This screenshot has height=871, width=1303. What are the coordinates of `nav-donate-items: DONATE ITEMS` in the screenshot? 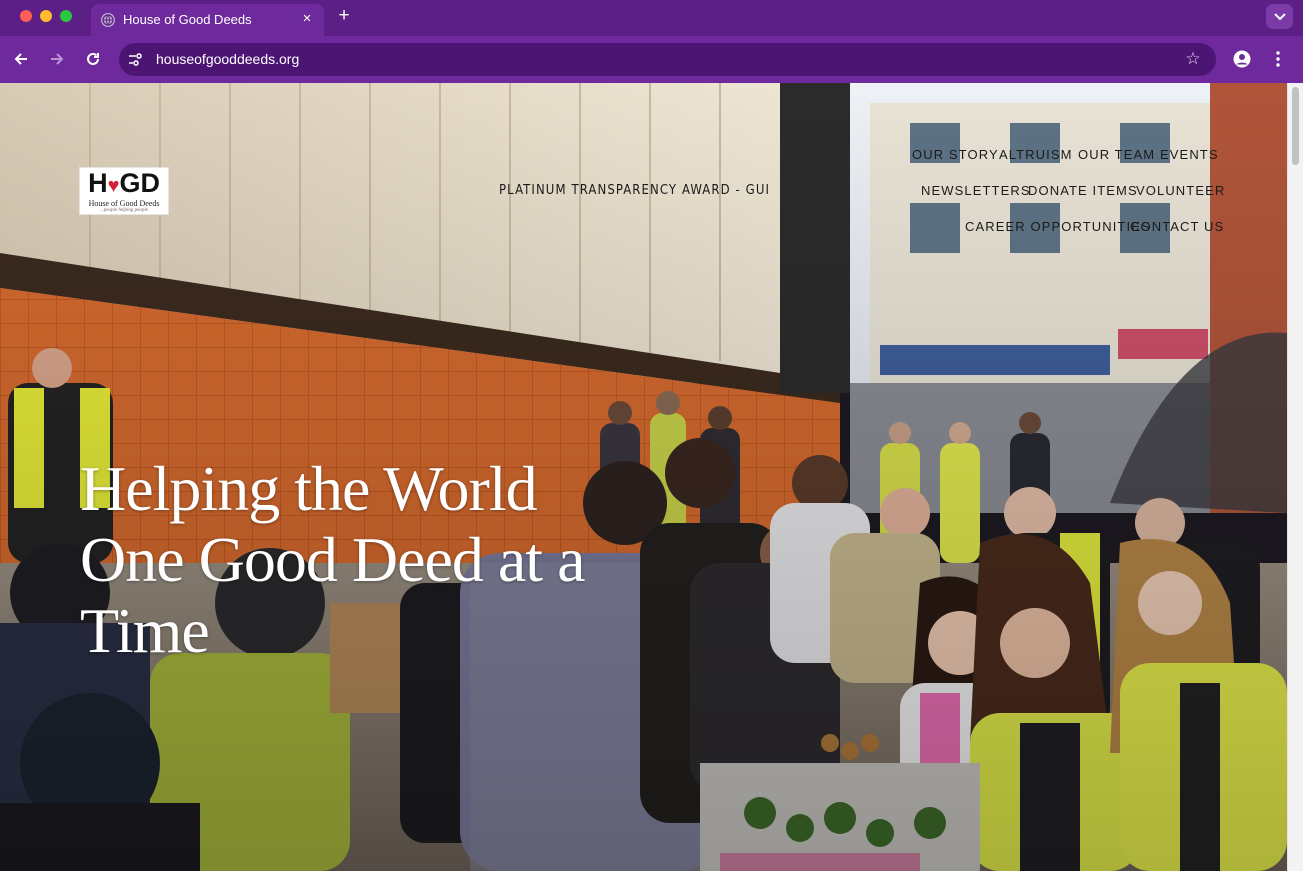 It's located at (1083, 190).